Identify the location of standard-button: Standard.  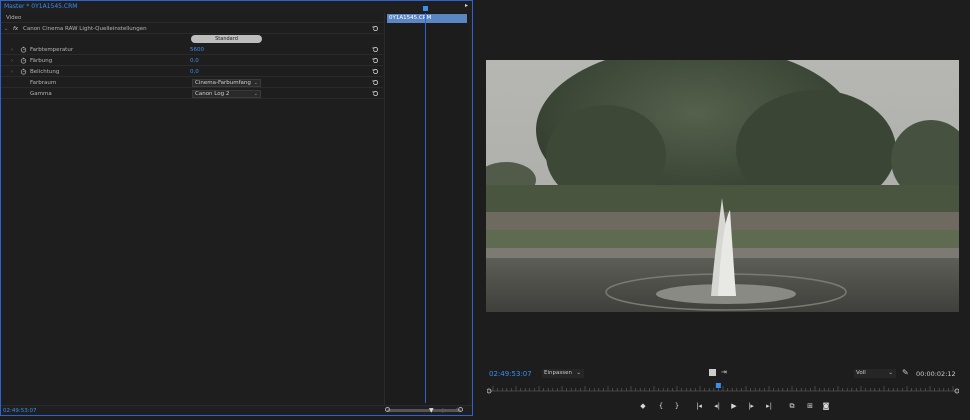
(226, 39).